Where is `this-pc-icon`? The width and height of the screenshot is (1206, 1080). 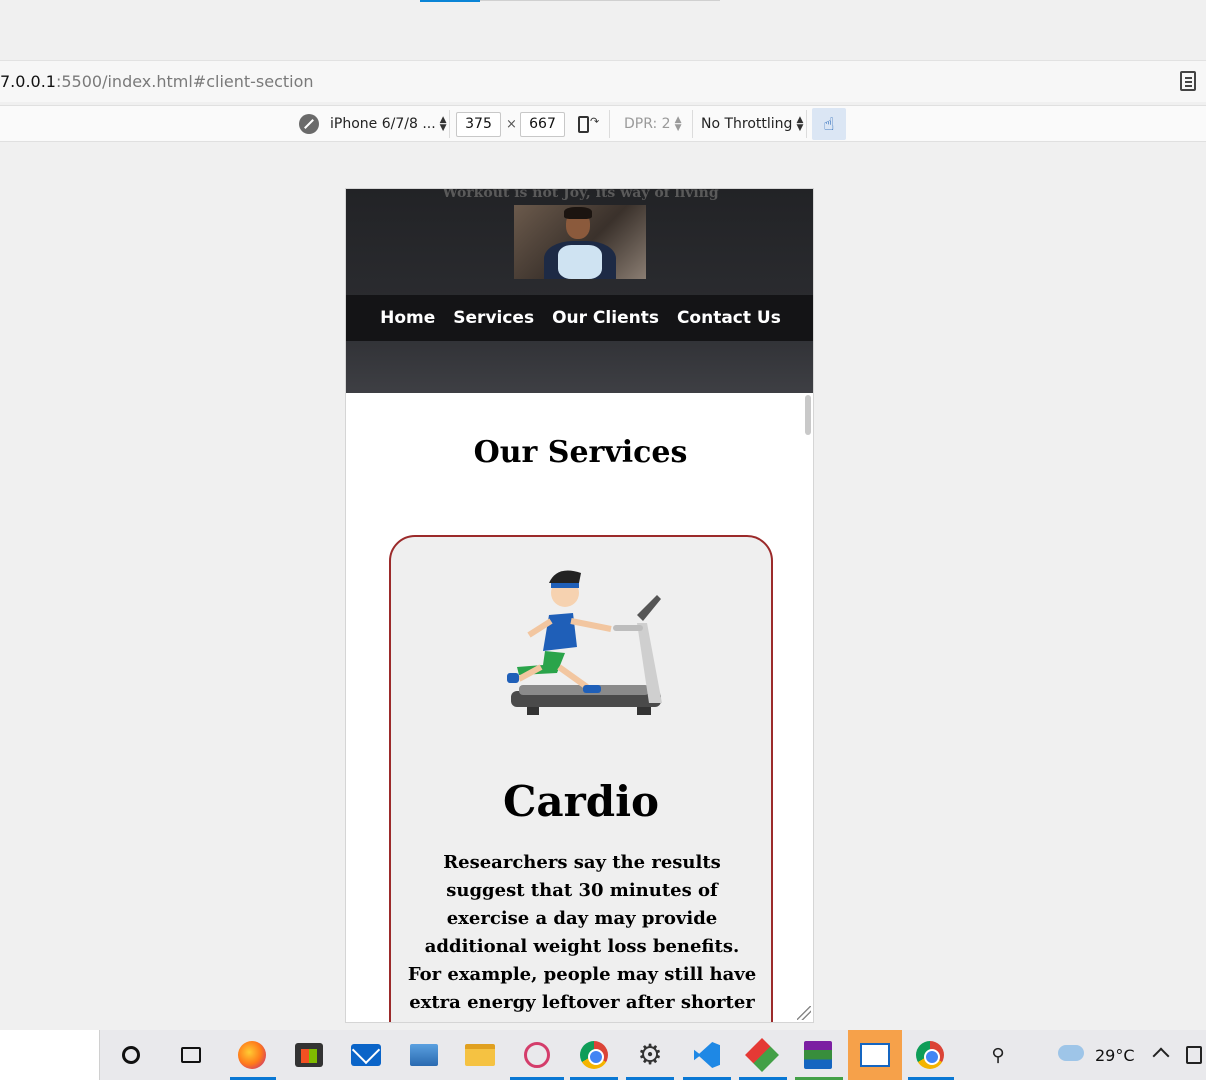
this-pc-icon is located at coordinates (424, 1055).